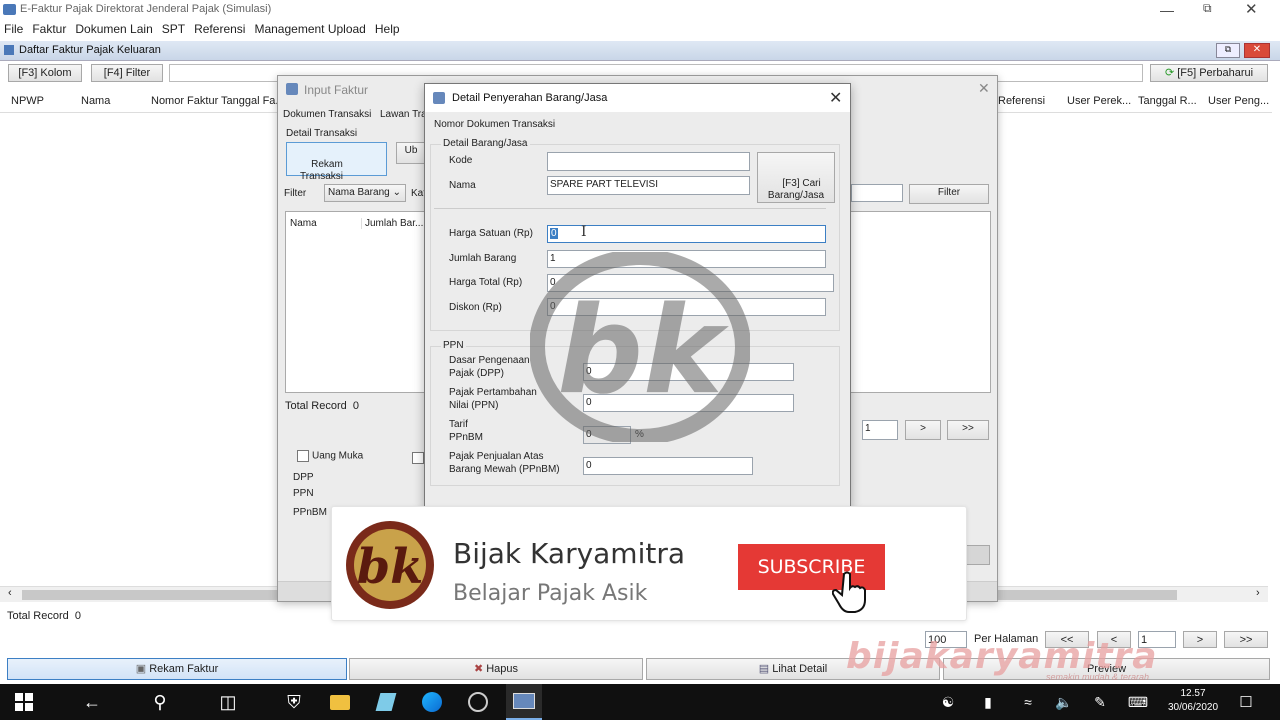 Image resolution: width=1280 pixels, height=720 pixels. I want to click on tab-lawan-transaksi: Lawan Tra, so click(403, 114).